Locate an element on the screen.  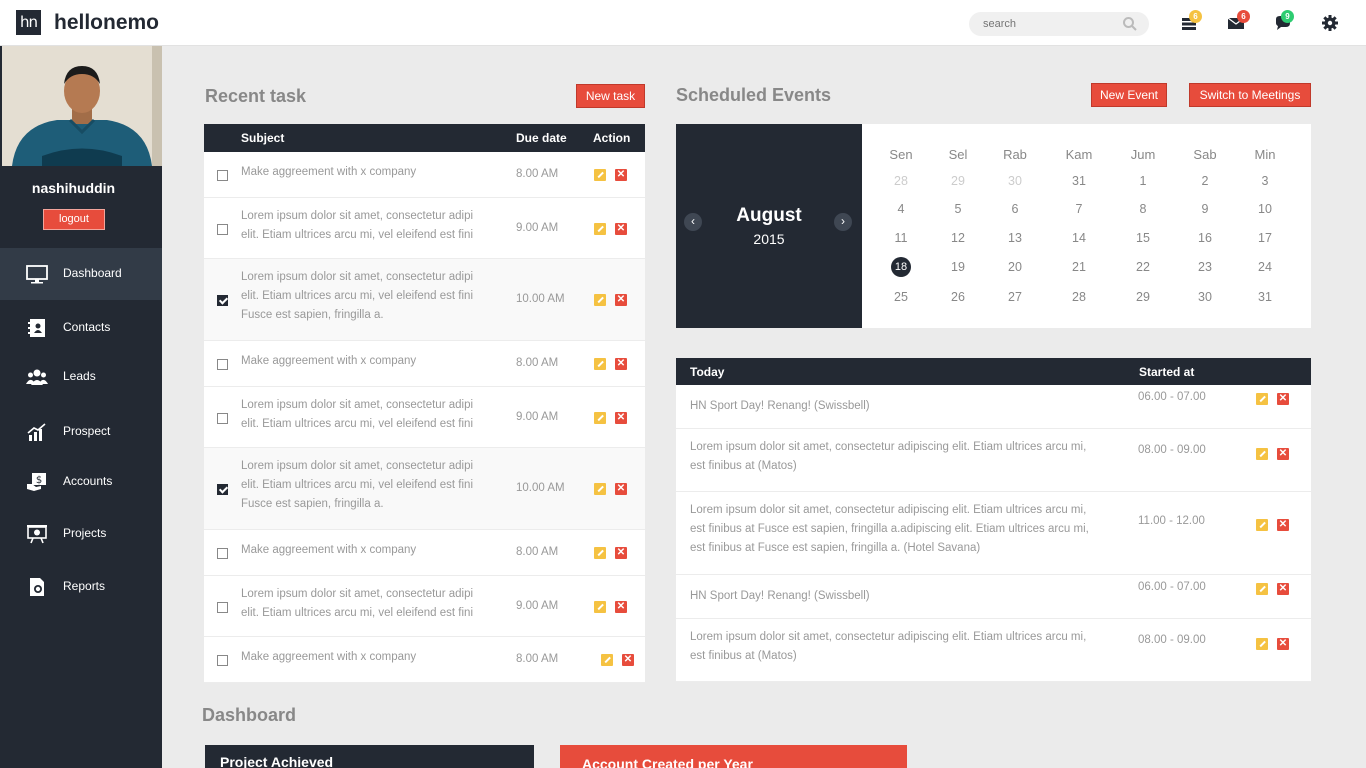
next-month-button: › is located at coordinates (843, 222).